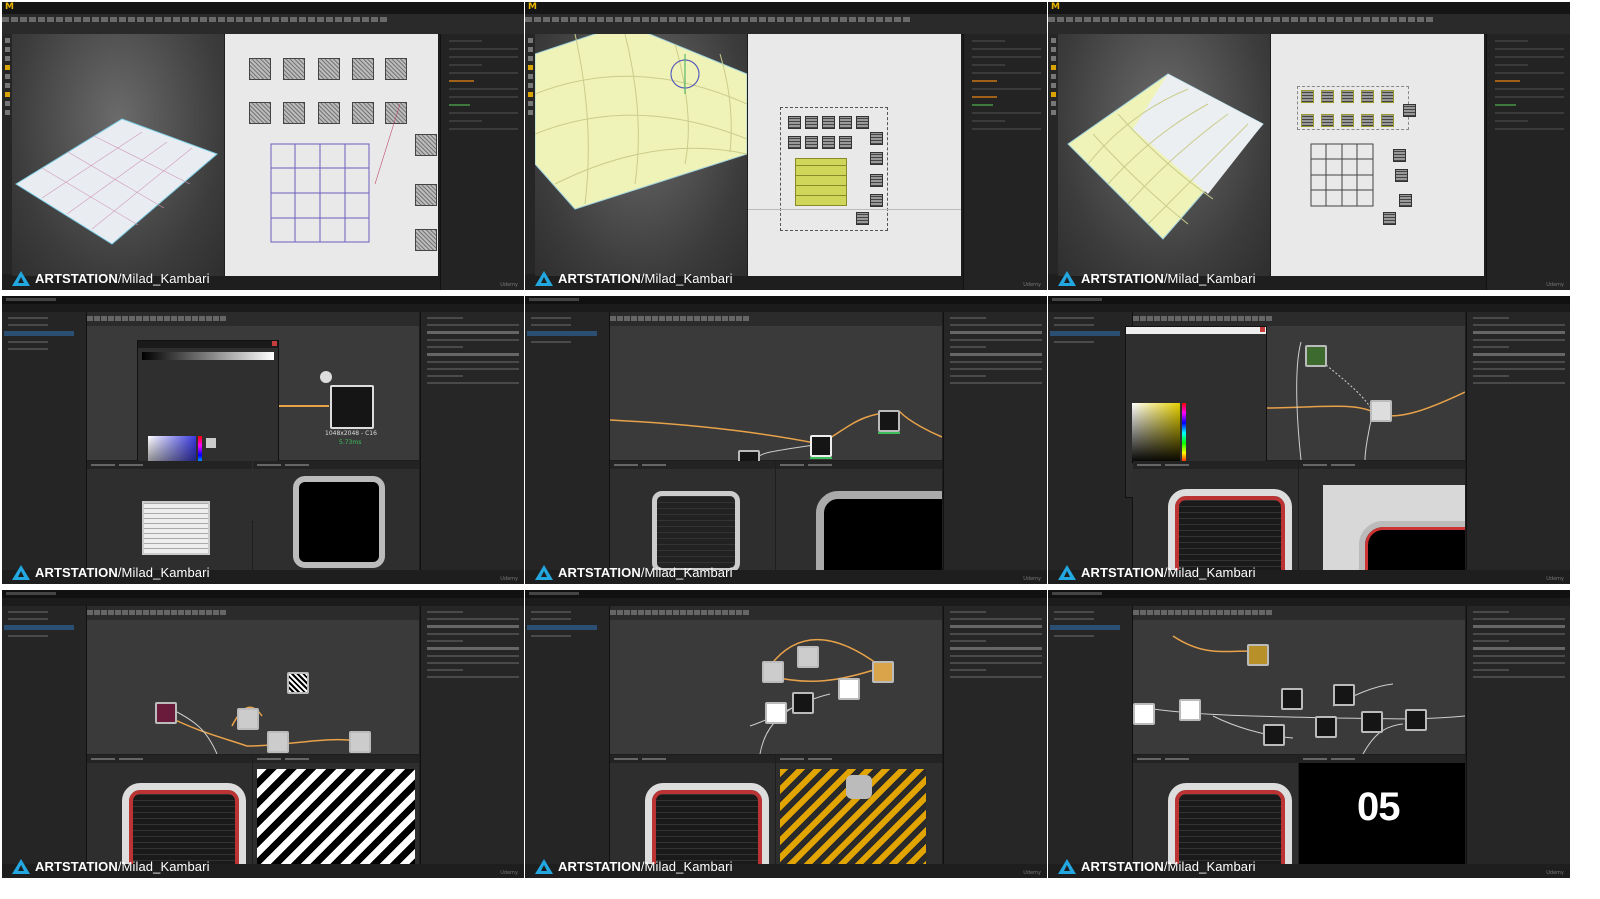  I want to click on node-wires, so click(1299, 694).